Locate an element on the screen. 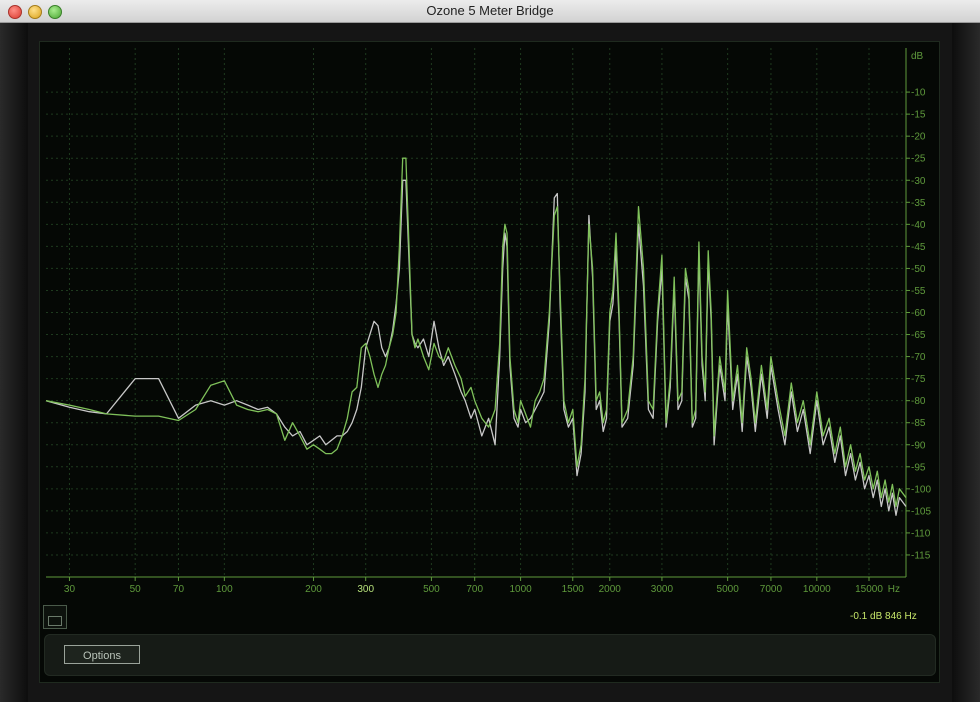  y-tick-label: -45 is located at coordinates (918, 247).